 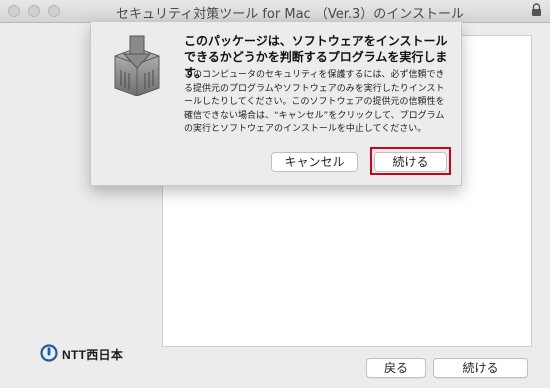 What do you see at coordinates (480, 368) in the screenshot?
I see `continue-button: 続ける` at bounding box center [480, 368].